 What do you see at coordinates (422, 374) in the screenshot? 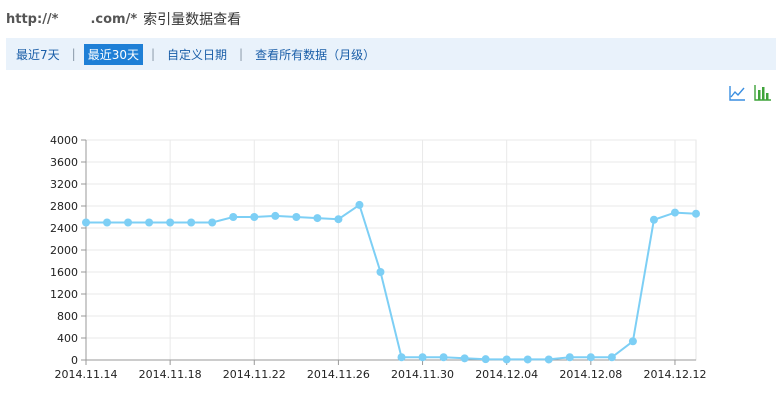
I see `x-tick-label: 2014.11.30` at bounding box center [422, 374].